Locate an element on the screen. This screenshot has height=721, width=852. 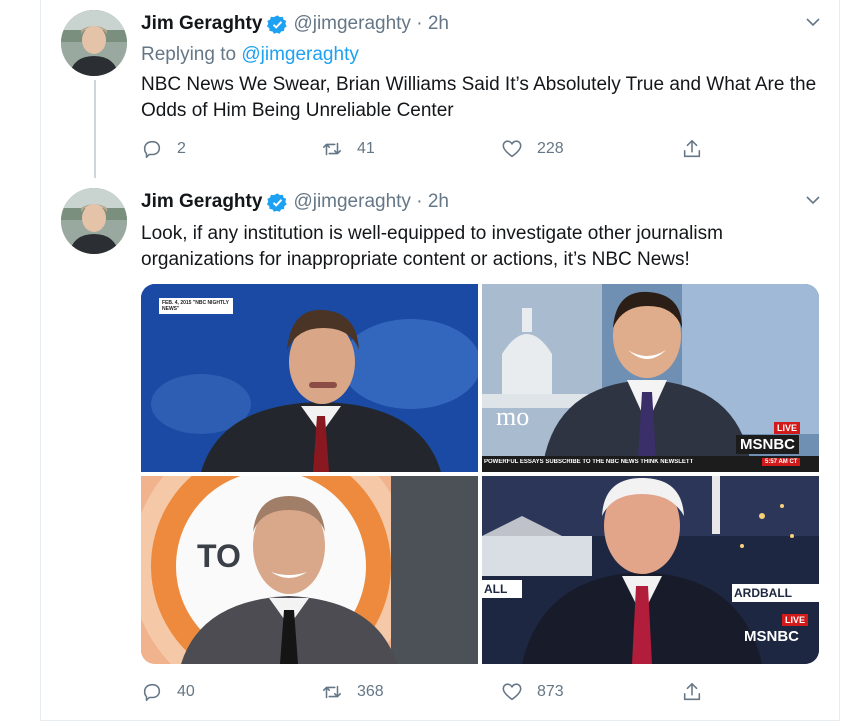
like-button: 873 is located at coordinates (591, 692).